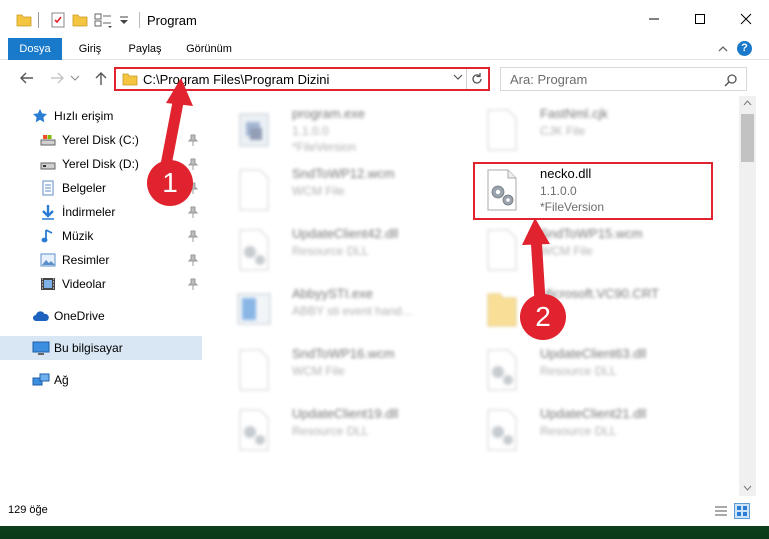 The image size is (769, 539). I want to click on file-name: UpdateClient19.dll, so click(345, 413).